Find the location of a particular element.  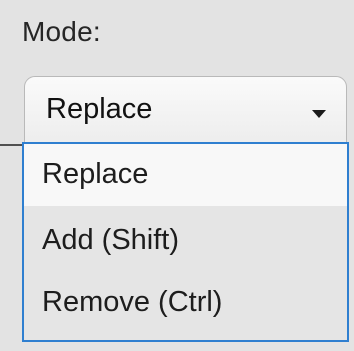

chevron-down-icon is located at coordinates (319, 114).